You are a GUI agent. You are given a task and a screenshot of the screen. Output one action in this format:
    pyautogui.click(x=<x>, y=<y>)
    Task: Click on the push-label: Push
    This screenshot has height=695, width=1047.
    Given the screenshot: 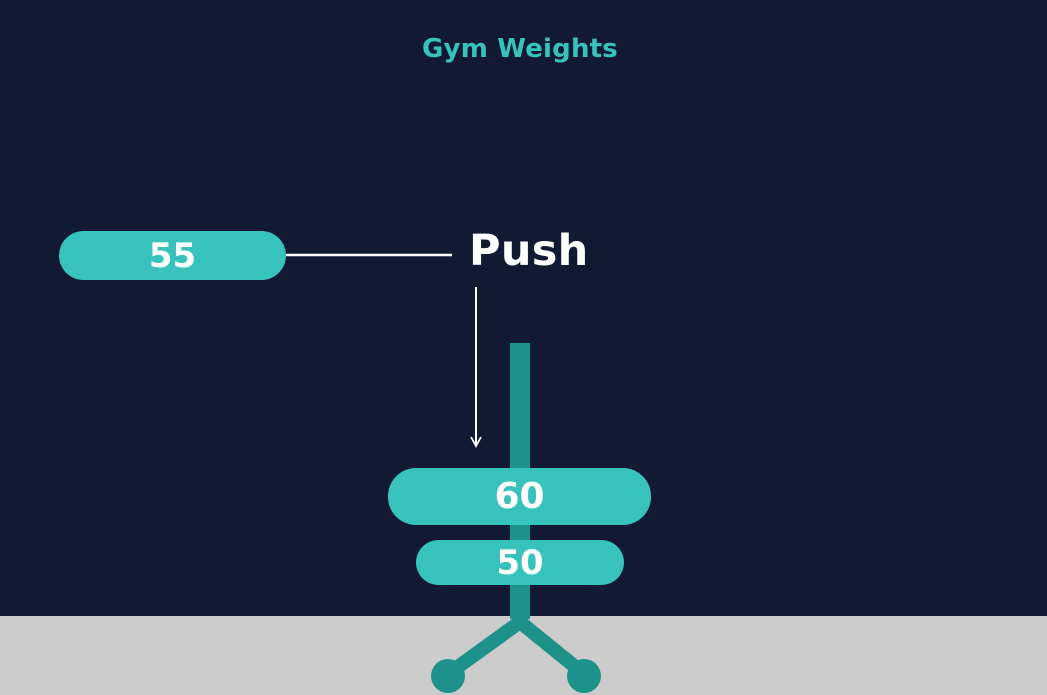 What is the action you would take?
    pyautogui.click(x=529, y=251)
    